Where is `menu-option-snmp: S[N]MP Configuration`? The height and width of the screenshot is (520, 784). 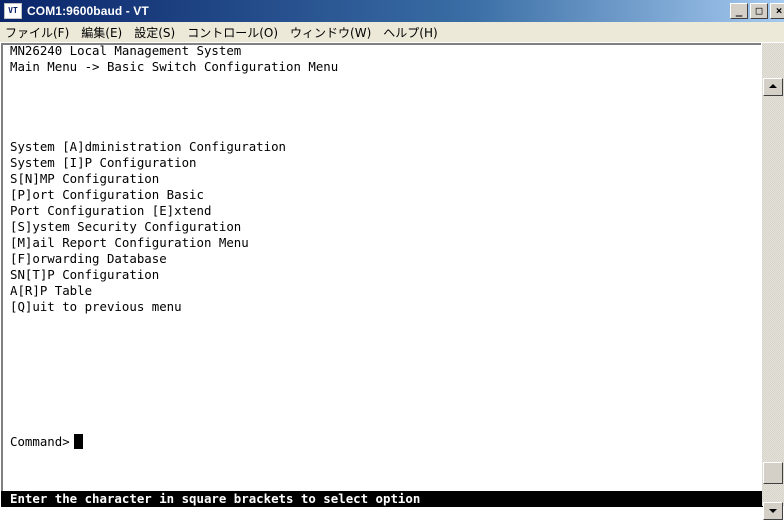 menu-option-snmp: S[N]MP Configuration is located at coordinates (84, 179).